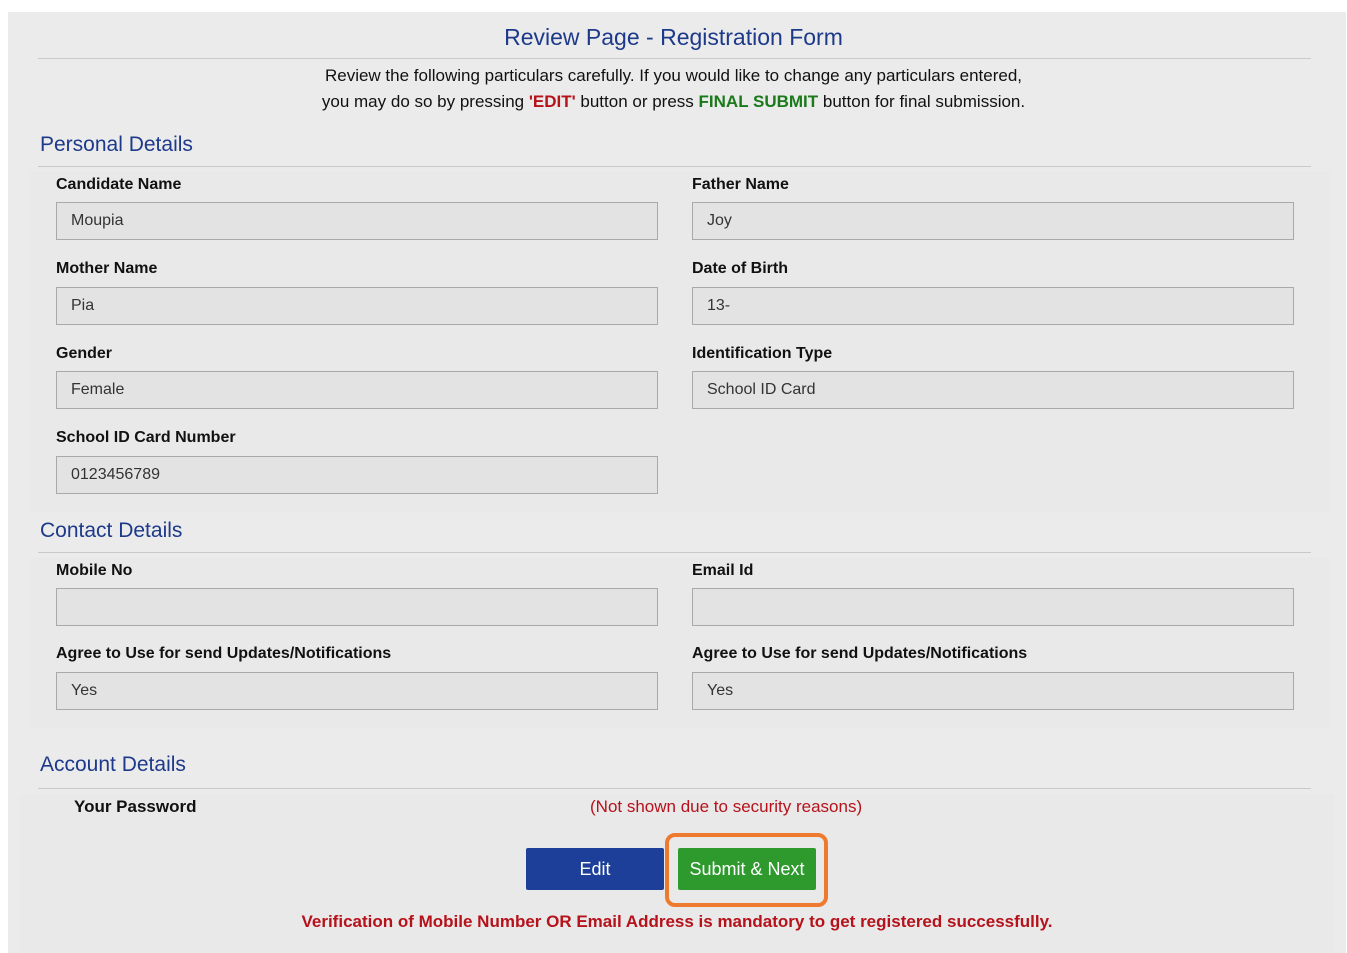 Image resolution: width=1347 pixels, height=953 pixels. I want to click on candidate-name-field: Moupia, so click(357, 221).